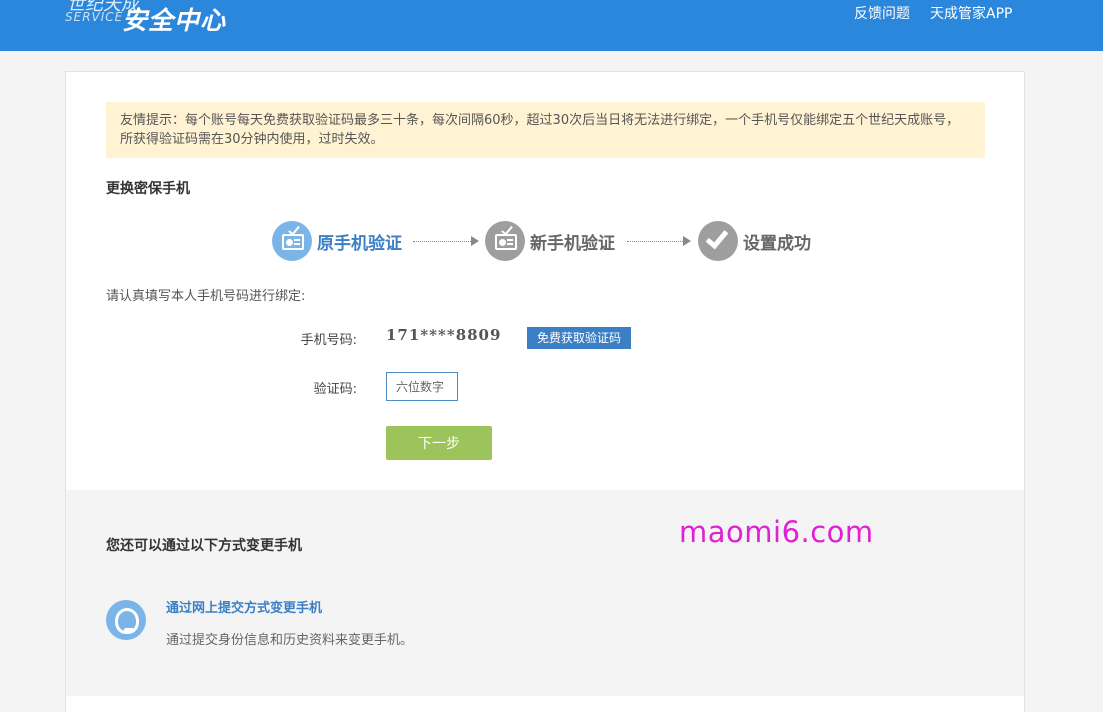  What do you see at coordinates (439, 443) in the screenshot?
I see `next-step-button: 下一步` at bounding box center [439, 443].